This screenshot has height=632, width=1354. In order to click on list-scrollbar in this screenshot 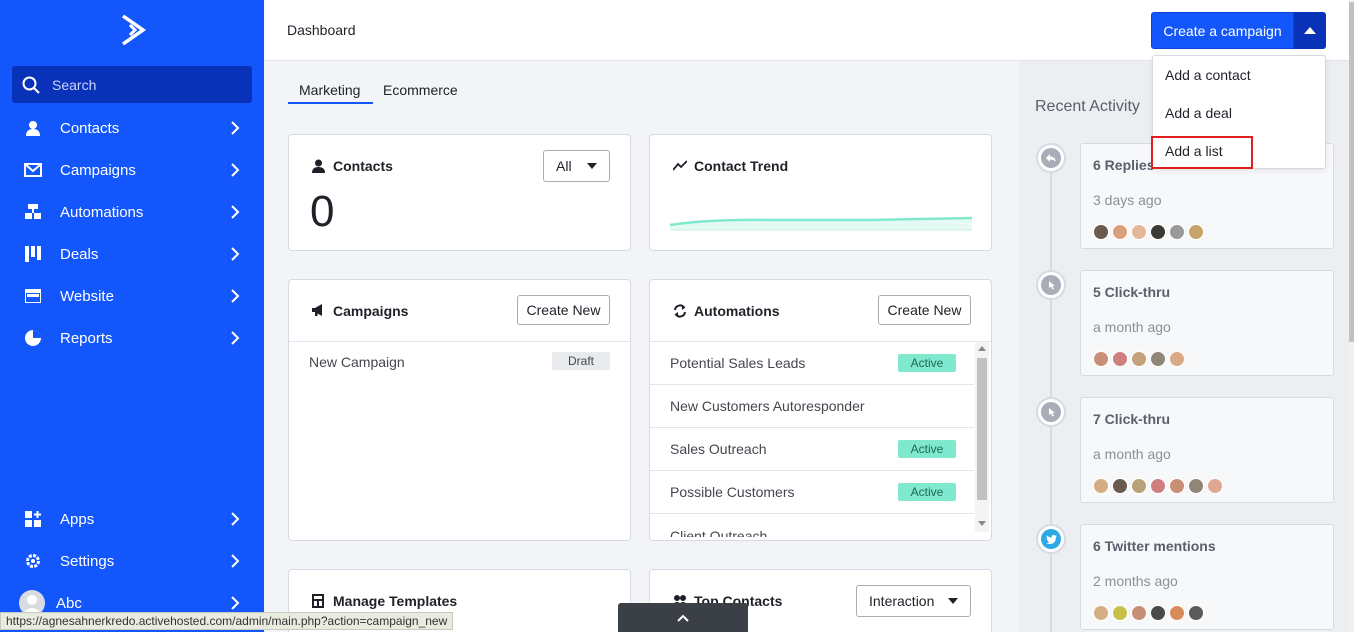, I will do `click(982, 437)`.